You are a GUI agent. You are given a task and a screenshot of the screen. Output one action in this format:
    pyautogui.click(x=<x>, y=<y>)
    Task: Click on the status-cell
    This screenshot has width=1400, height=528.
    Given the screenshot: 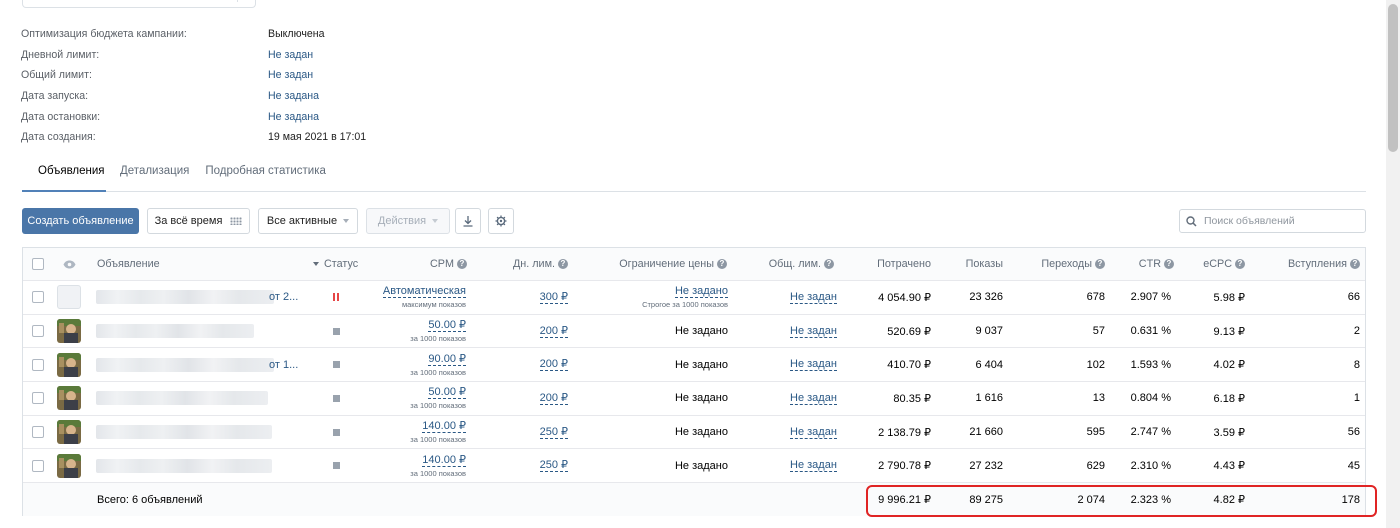 What is the action you would take?
    pyautogui.click(x=336, y=297)
    